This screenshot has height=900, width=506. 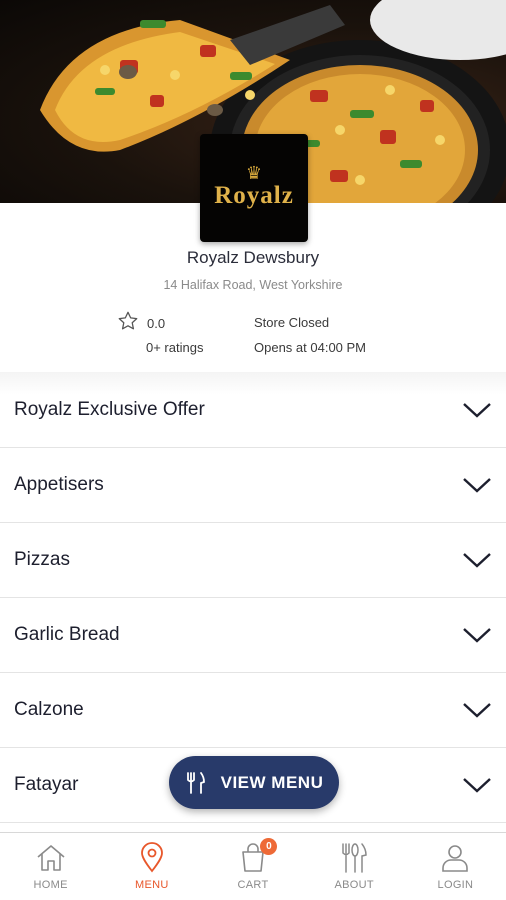 What do you see at coordinates (51, 858) in the screenshot?
I see `home-icon` at bounding box center [51, 858].